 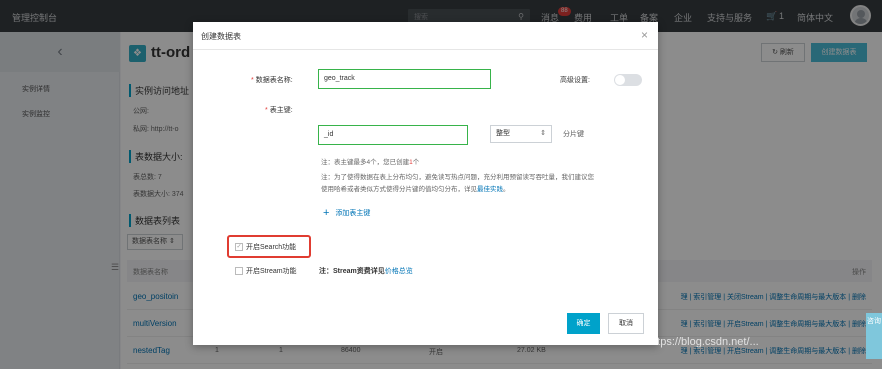 I want to click on primary-key-input: _id, so click(x=393, y=135).